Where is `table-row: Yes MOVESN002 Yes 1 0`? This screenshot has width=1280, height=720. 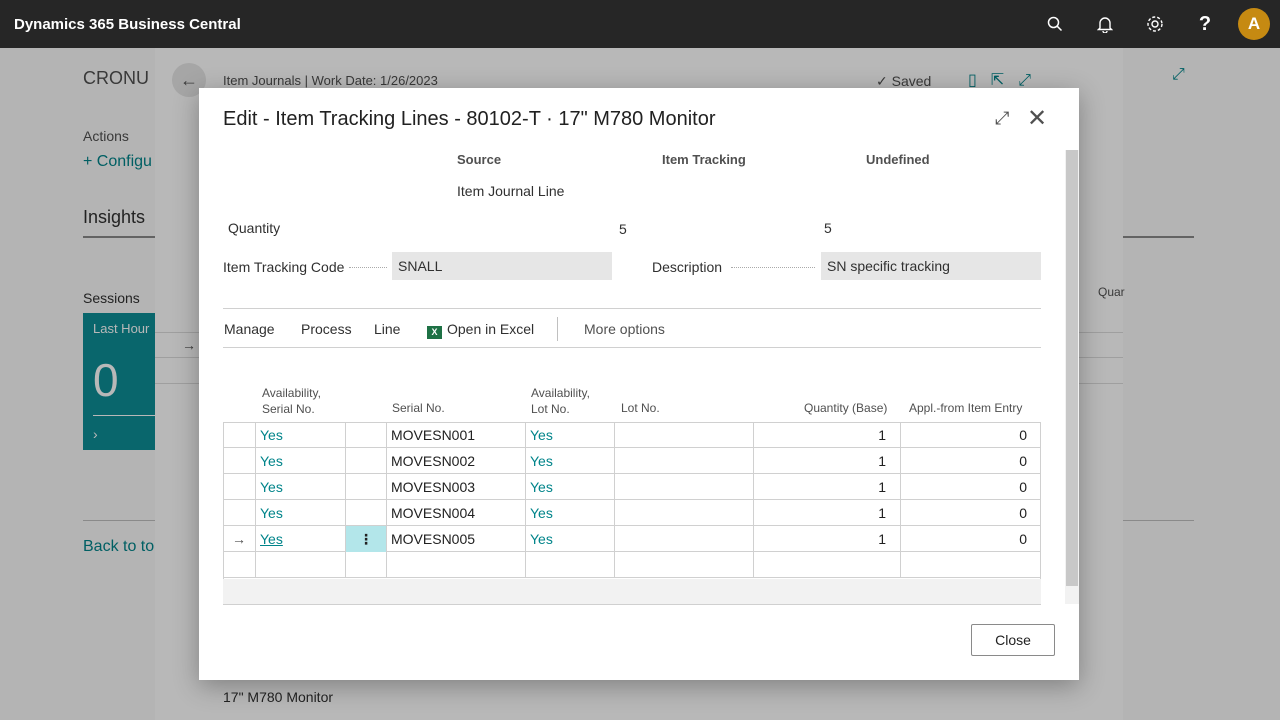
table-row: Yes MOVESN002 Yes 1 0 is located at coordinates (632, 461).